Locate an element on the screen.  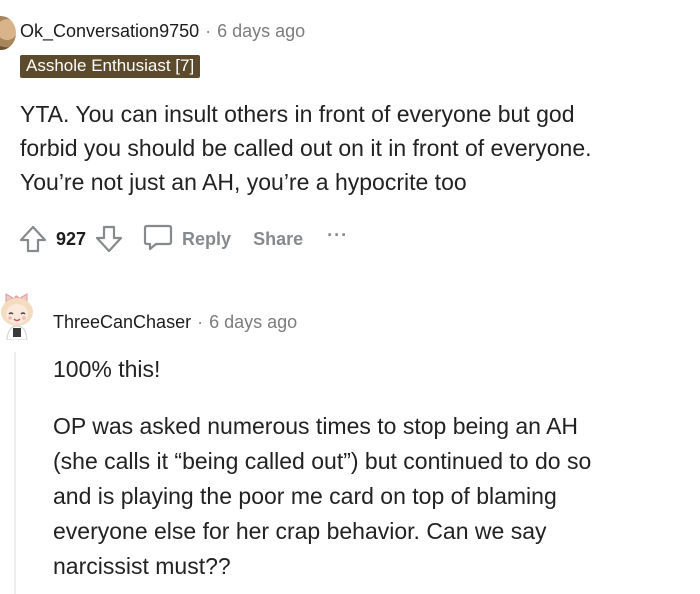
more-options-icon: ··· is located at coordinates (337, 235).